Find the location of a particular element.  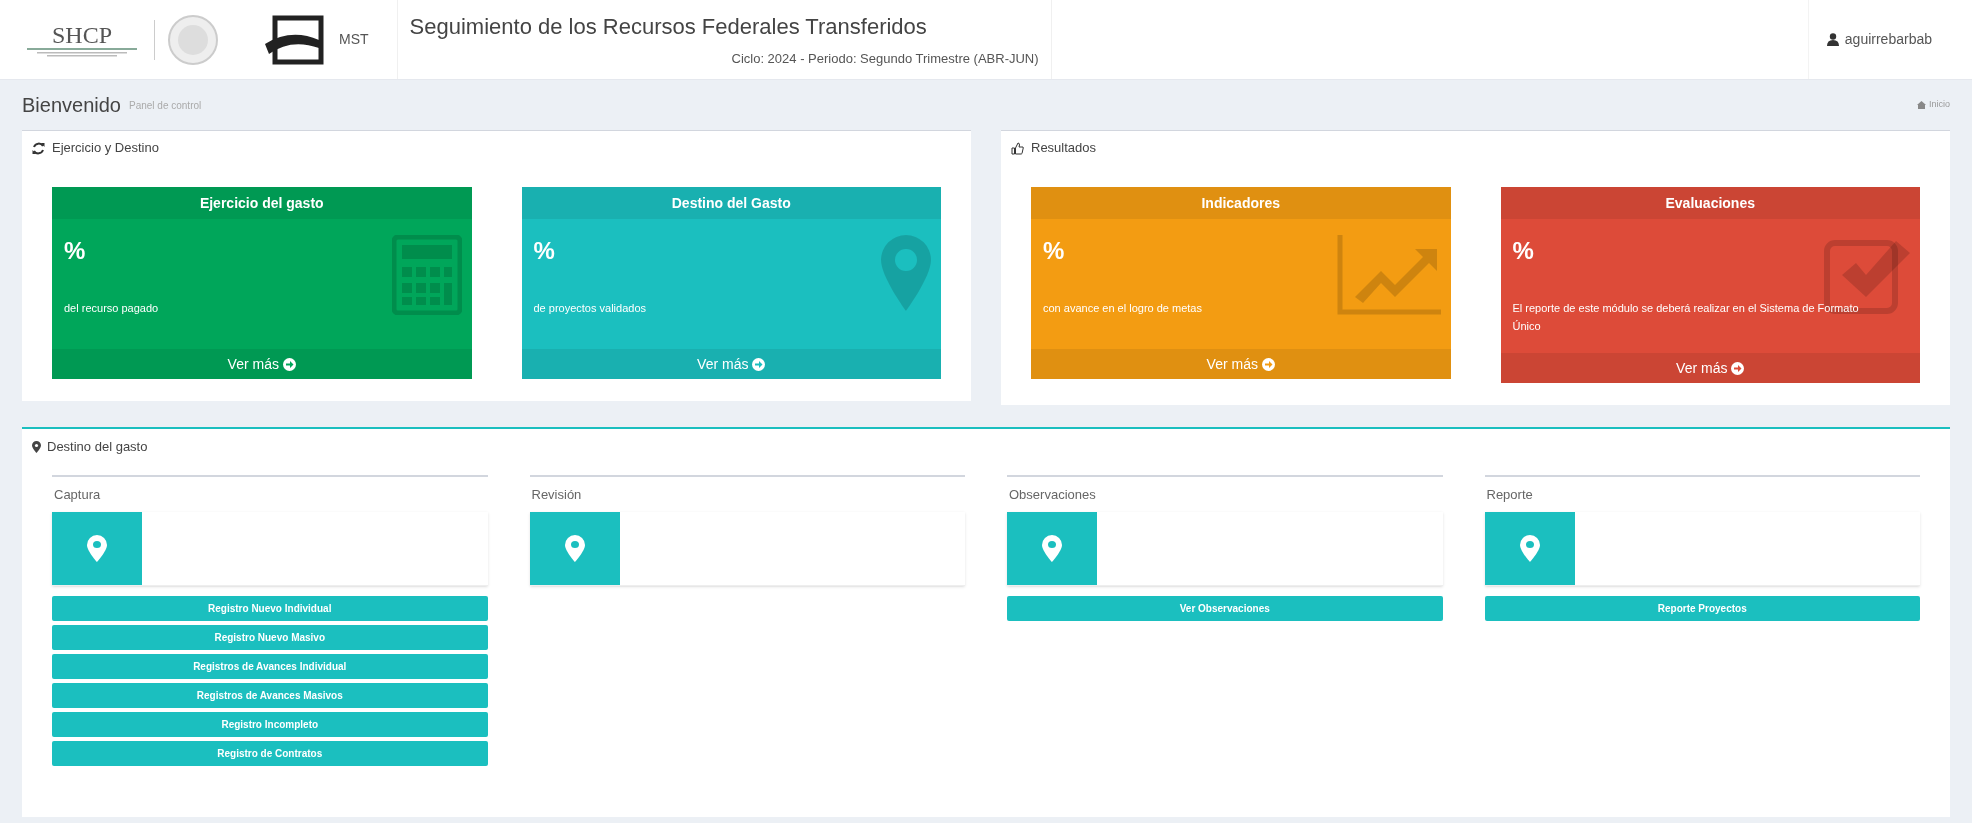

card-header: Destino del Gasto is located at coordinates (731, 203).